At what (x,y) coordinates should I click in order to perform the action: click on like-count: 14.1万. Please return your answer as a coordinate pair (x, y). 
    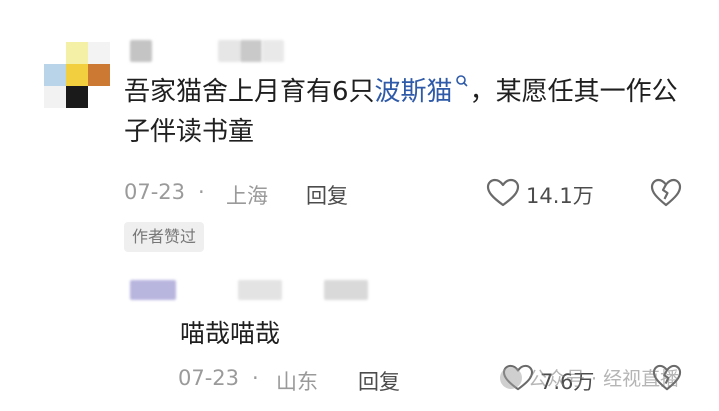
    Looking at the image, I should click on (560, 196).